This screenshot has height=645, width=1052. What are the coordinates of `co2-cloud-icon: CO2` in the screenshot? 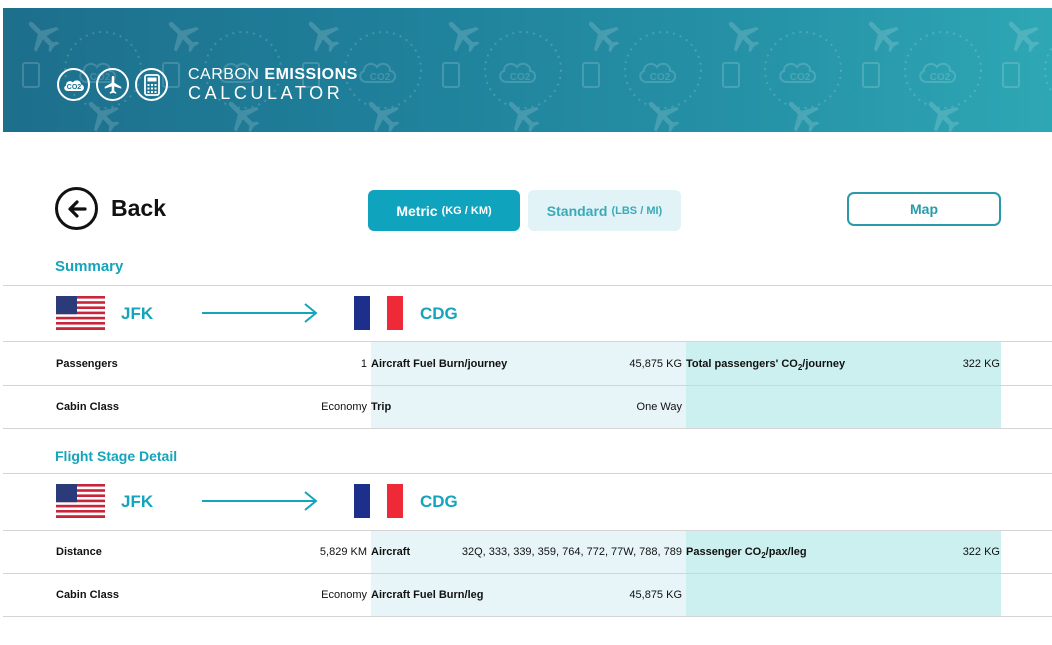 It's located at (73, 84).